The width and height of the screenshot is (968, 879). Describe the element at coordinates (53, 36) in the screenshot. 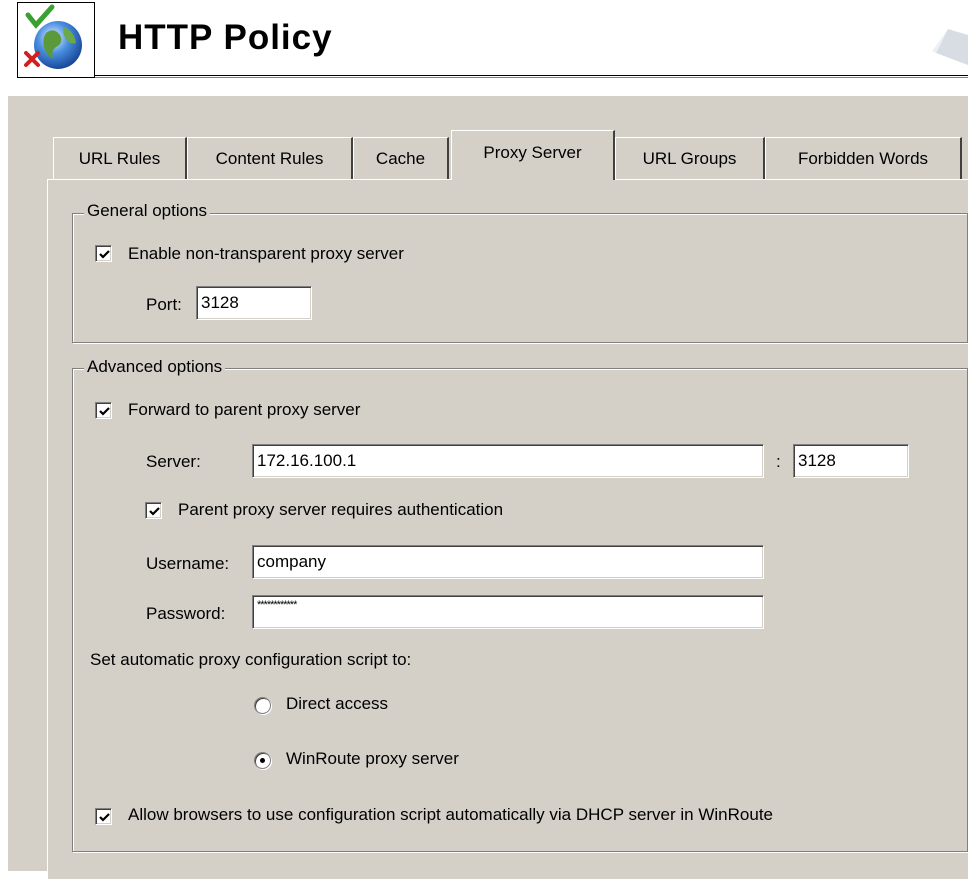

I see `globe-check-icon` at that location.